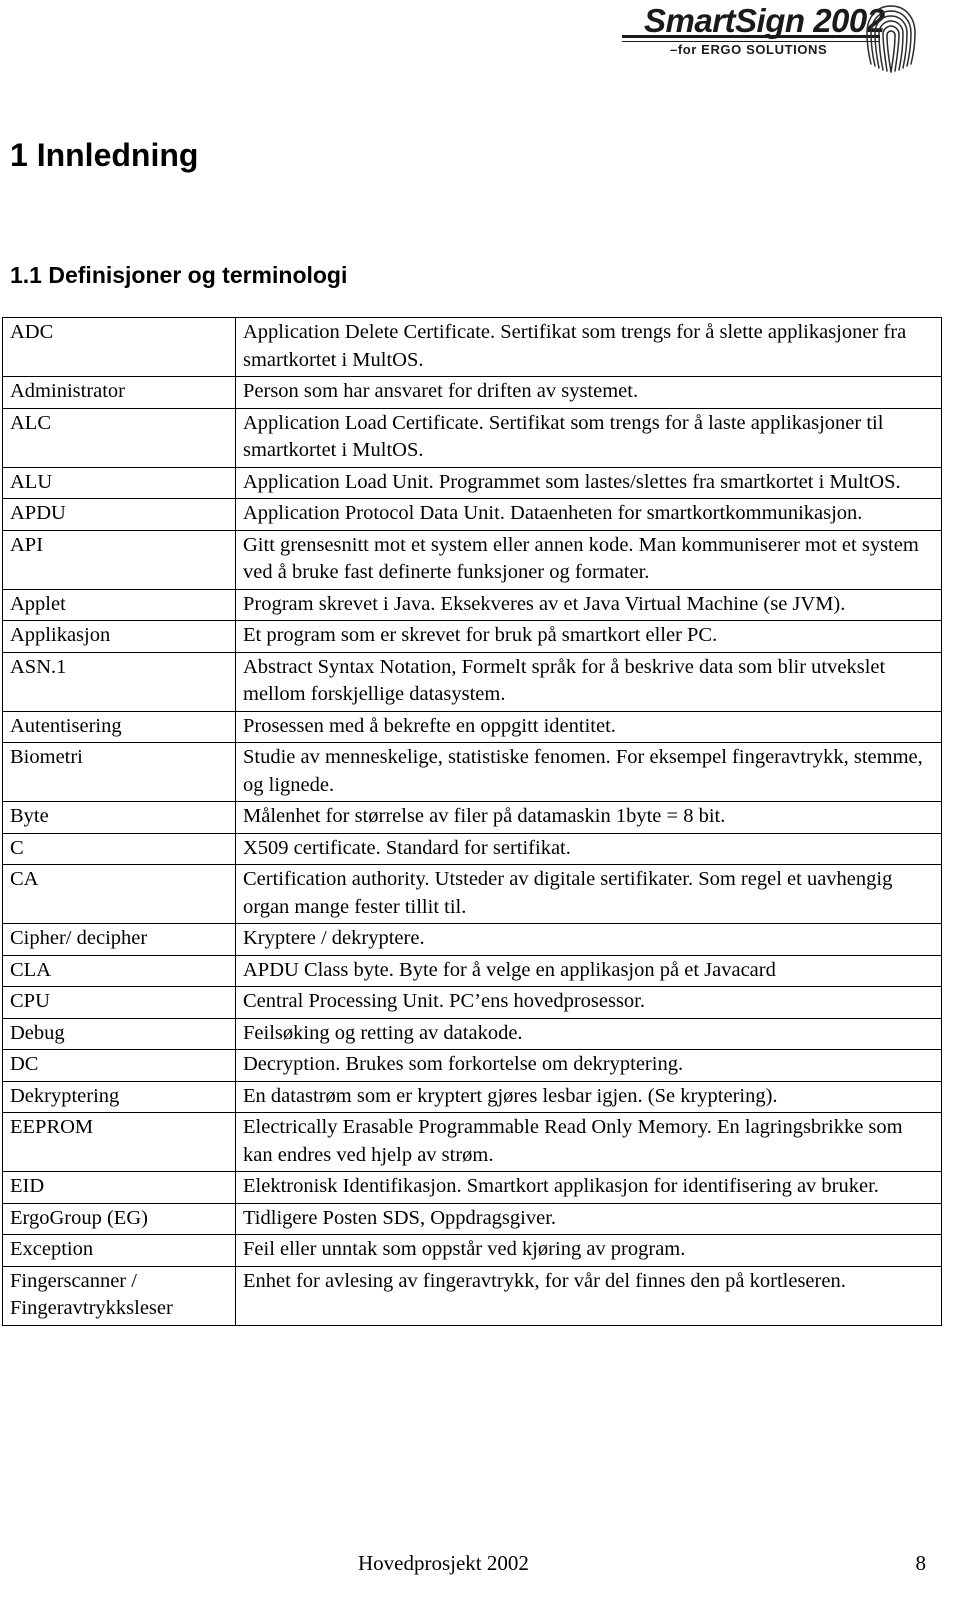 This screenshot has height=1611, width=960. What do you see at coordinates (179, 275) in the screenshot?
I see `section-heading: 1.1 Definisjoner og terminologi` at bounding box center [179, 275].